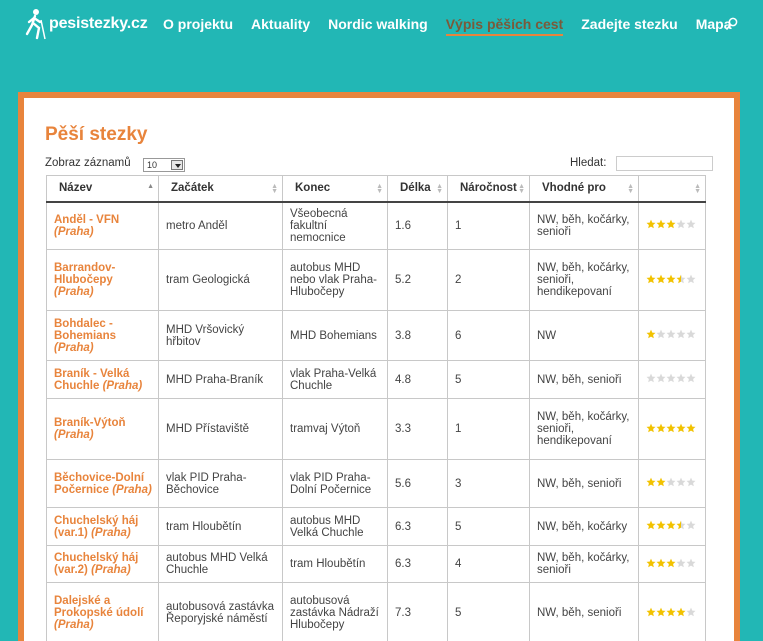  Describe the element at coordinates (681, 279) in the screenshot. I see `star-half-icon` at that location.